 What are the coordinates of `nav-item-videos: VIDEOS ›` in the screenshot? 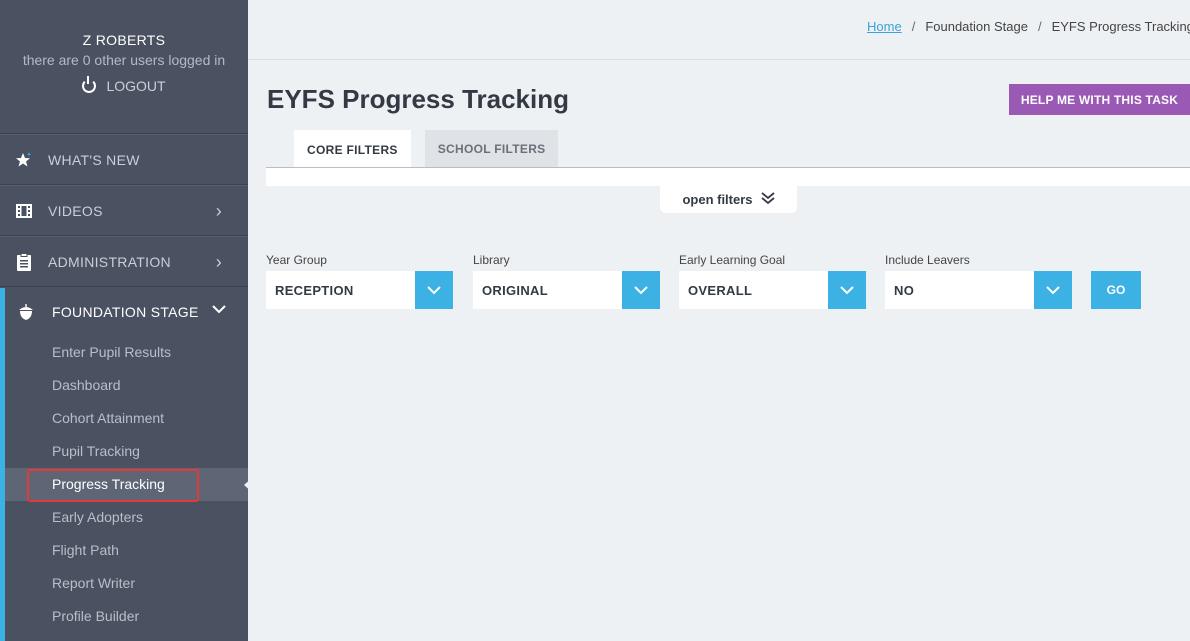 It's located at (124, 210).